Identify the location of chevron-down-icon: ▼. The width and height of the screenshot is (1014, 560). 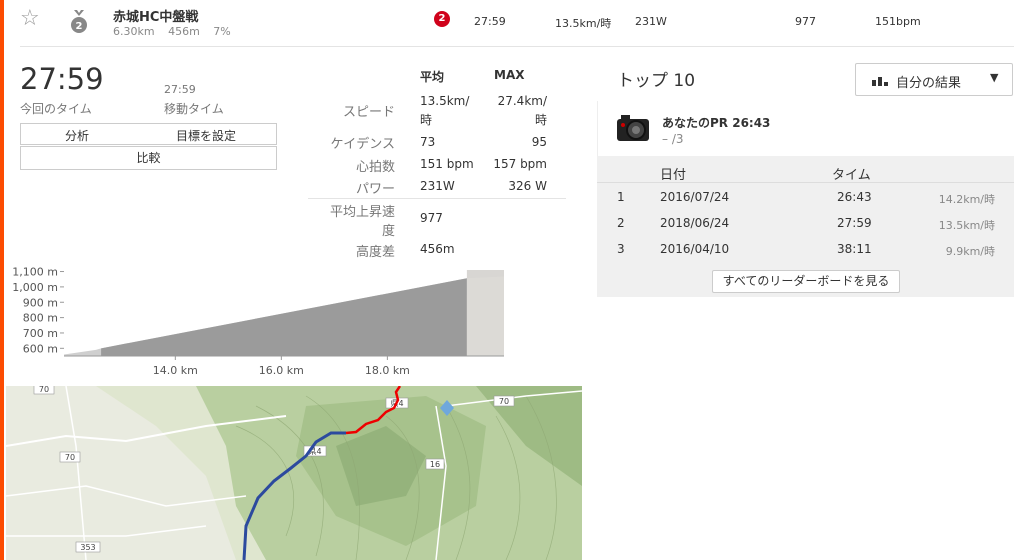
(994, 77).